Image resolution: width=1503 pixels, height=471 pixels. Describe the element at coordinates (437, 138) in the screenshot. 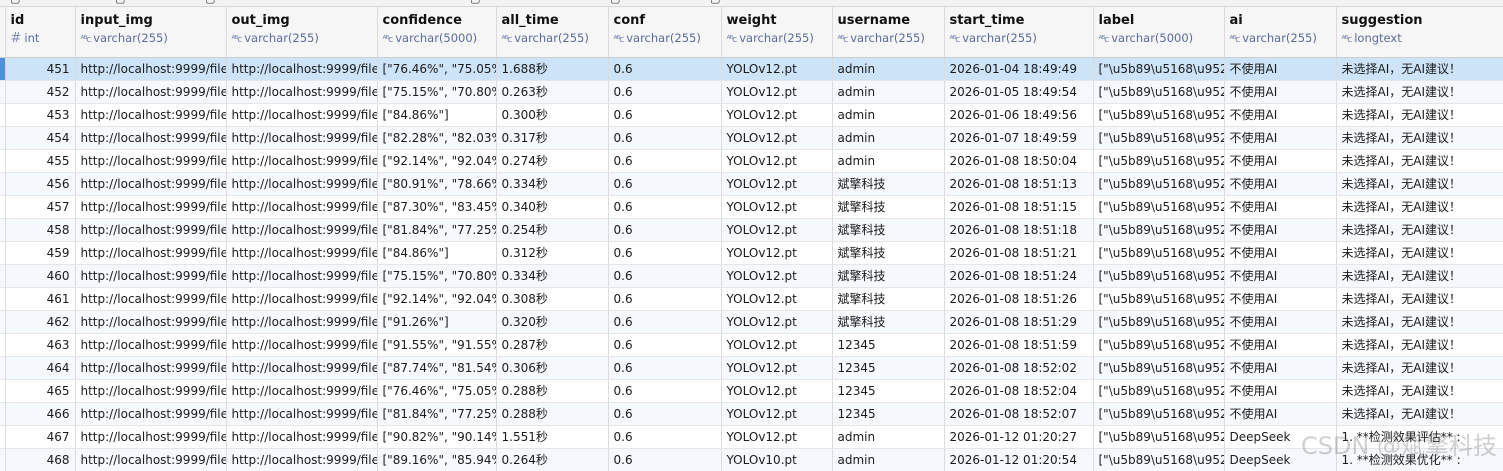

I see `cell-confidence: ["82.28%", "82.03%` at that location.